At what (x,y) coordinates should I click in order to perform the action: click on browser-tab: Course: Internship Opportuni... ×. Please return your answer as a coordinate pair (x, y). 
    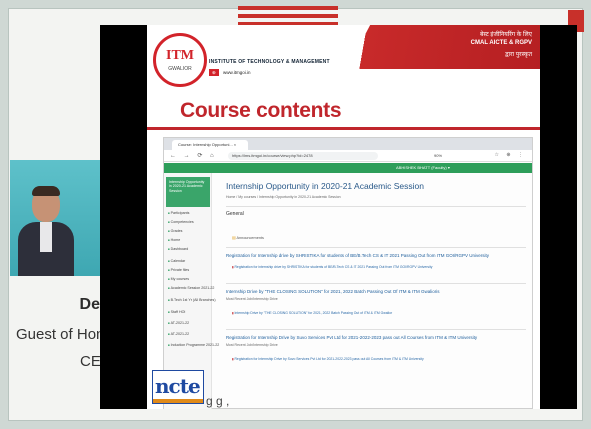
    Looking at the image, I should click on (210, 145).